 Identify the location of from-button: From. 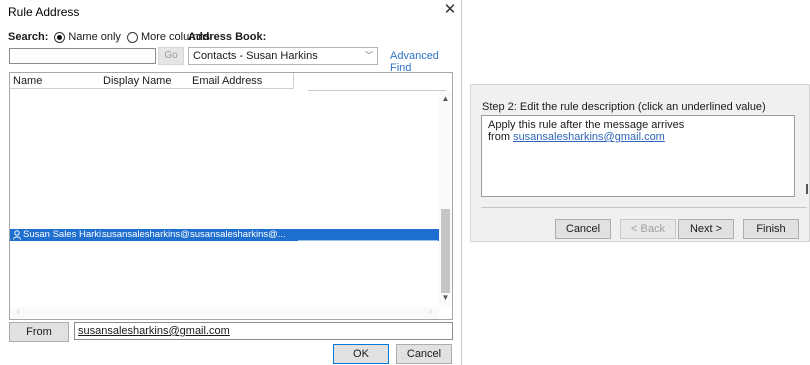
(39, 332).